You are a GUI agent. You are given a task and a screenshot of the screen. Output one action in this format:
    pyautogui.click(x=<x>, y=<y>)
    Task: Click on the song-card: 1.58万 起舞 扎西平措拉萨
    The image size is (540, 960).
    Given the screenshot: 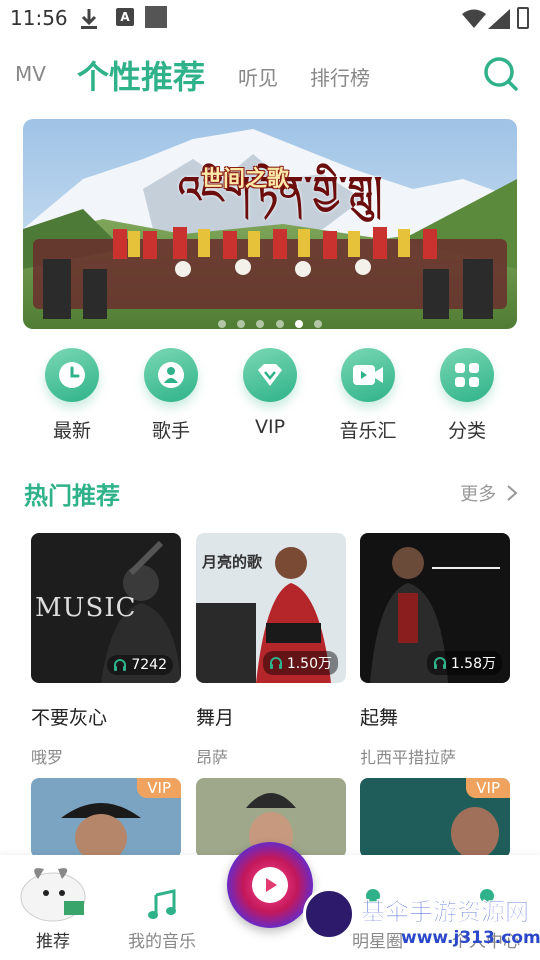 What is the action you would take?
    pyautogui.click(x=435, y=650)
    